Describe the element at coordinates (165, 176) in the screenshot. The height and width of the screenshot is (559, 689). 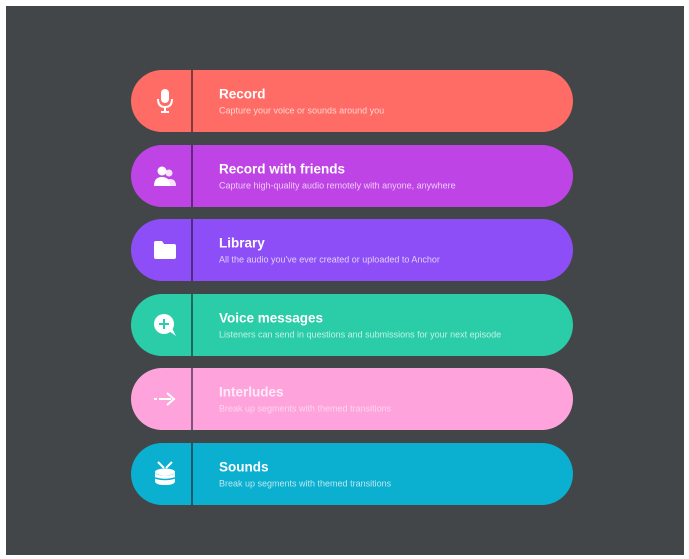
I see `friends-icon` at that location.